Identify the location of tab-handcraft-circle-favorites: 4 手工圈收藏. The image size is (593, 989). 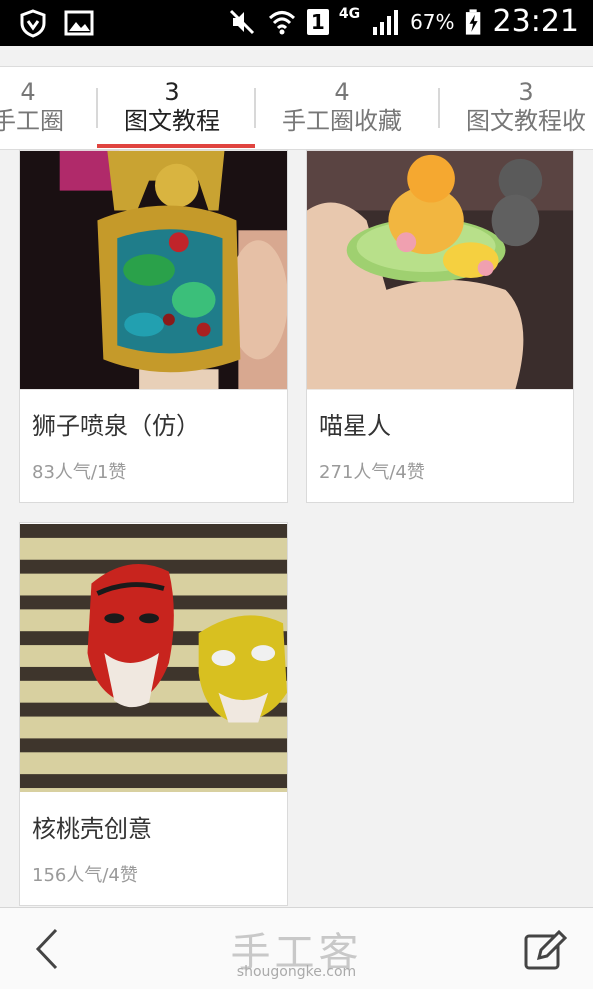
(342, 108).